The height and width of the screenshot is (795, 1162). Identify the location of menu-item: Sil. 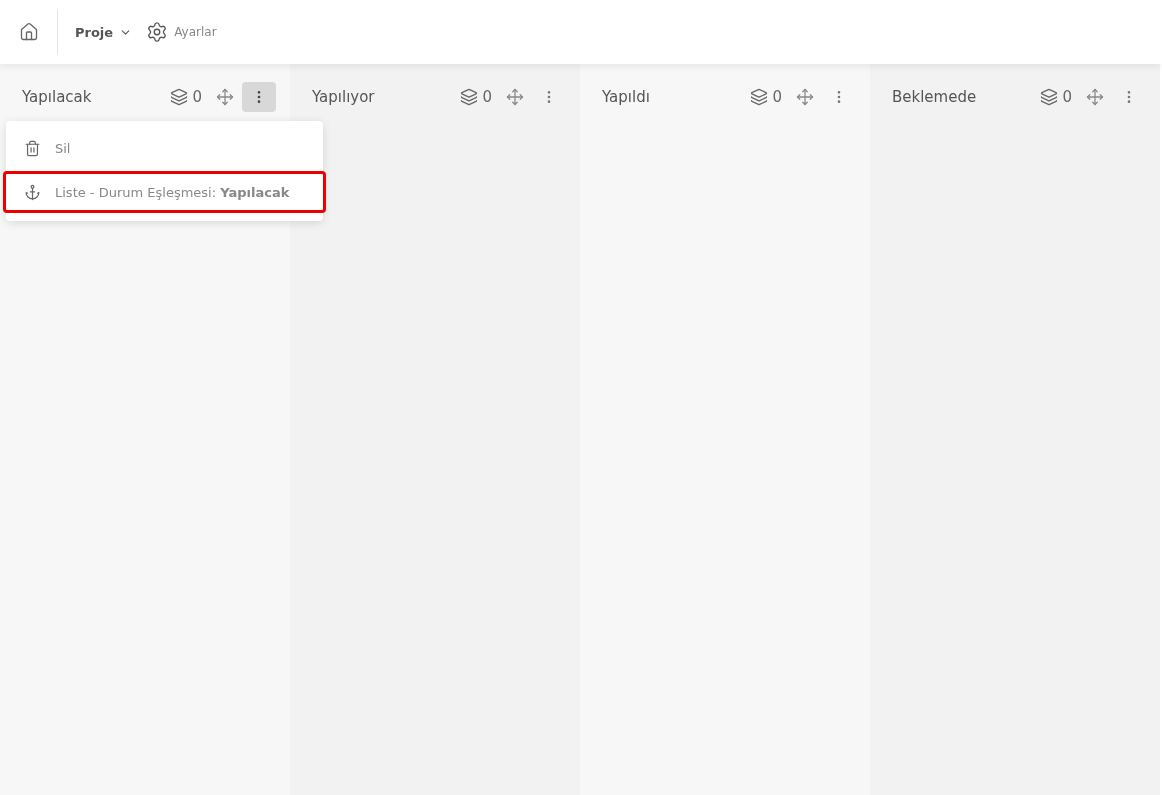
(164, 148).